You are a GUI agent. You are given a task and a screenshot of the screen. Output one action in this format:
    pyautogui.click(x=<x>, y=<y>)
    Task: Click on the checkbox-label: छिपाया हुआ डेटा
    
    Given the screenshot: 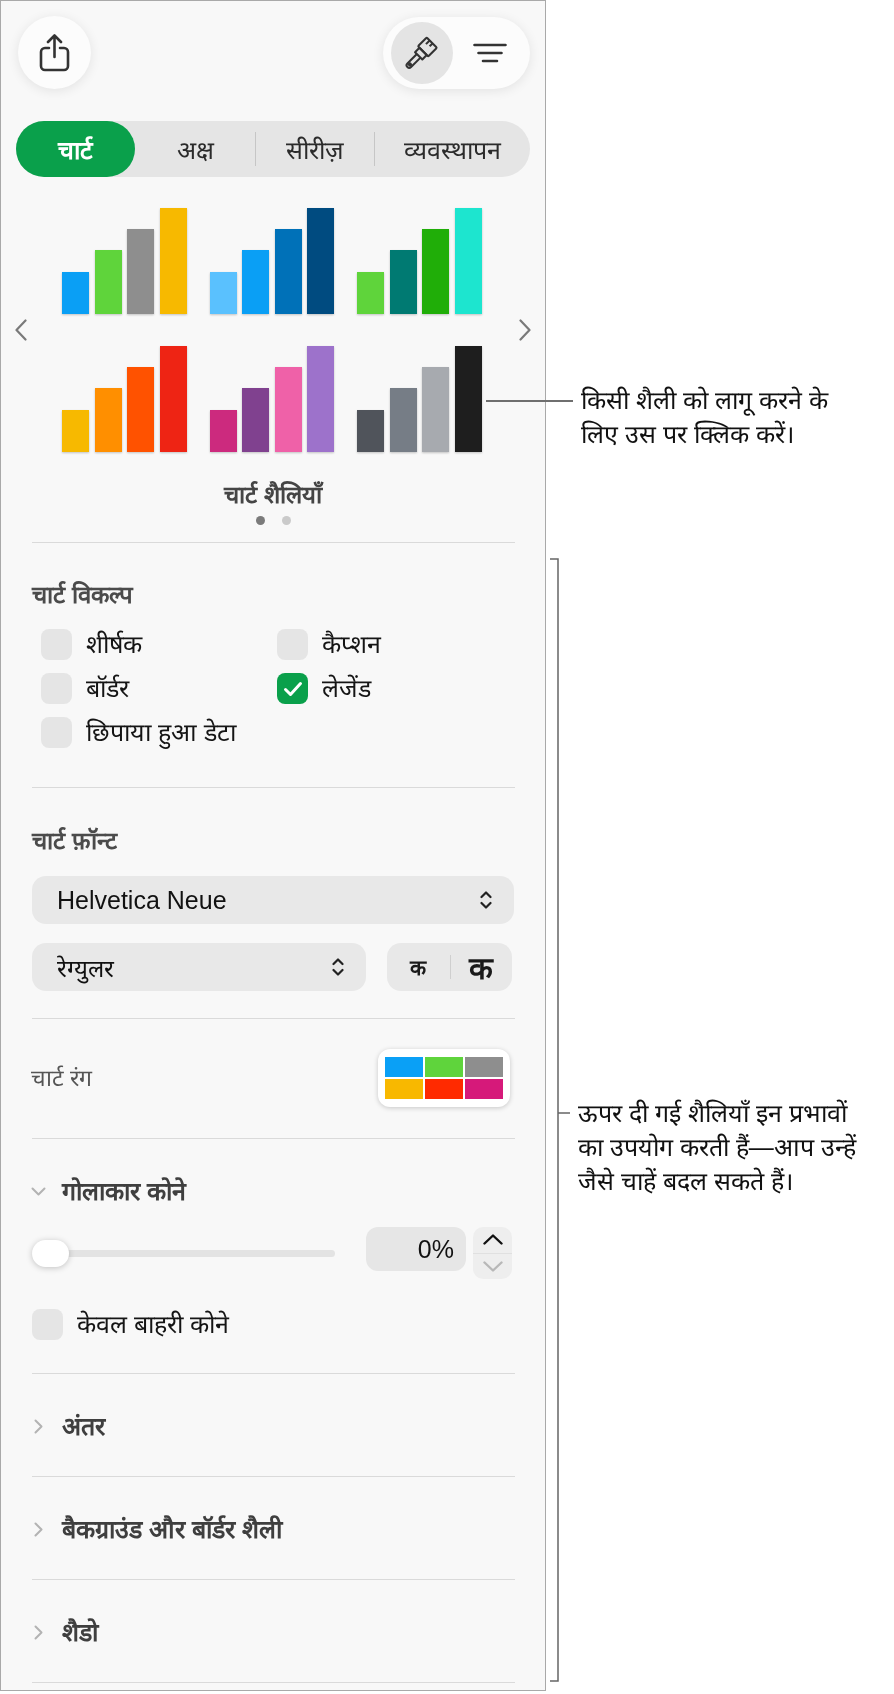 What is the action you would take?
    pyautogui.click(x=161, y=732)
    